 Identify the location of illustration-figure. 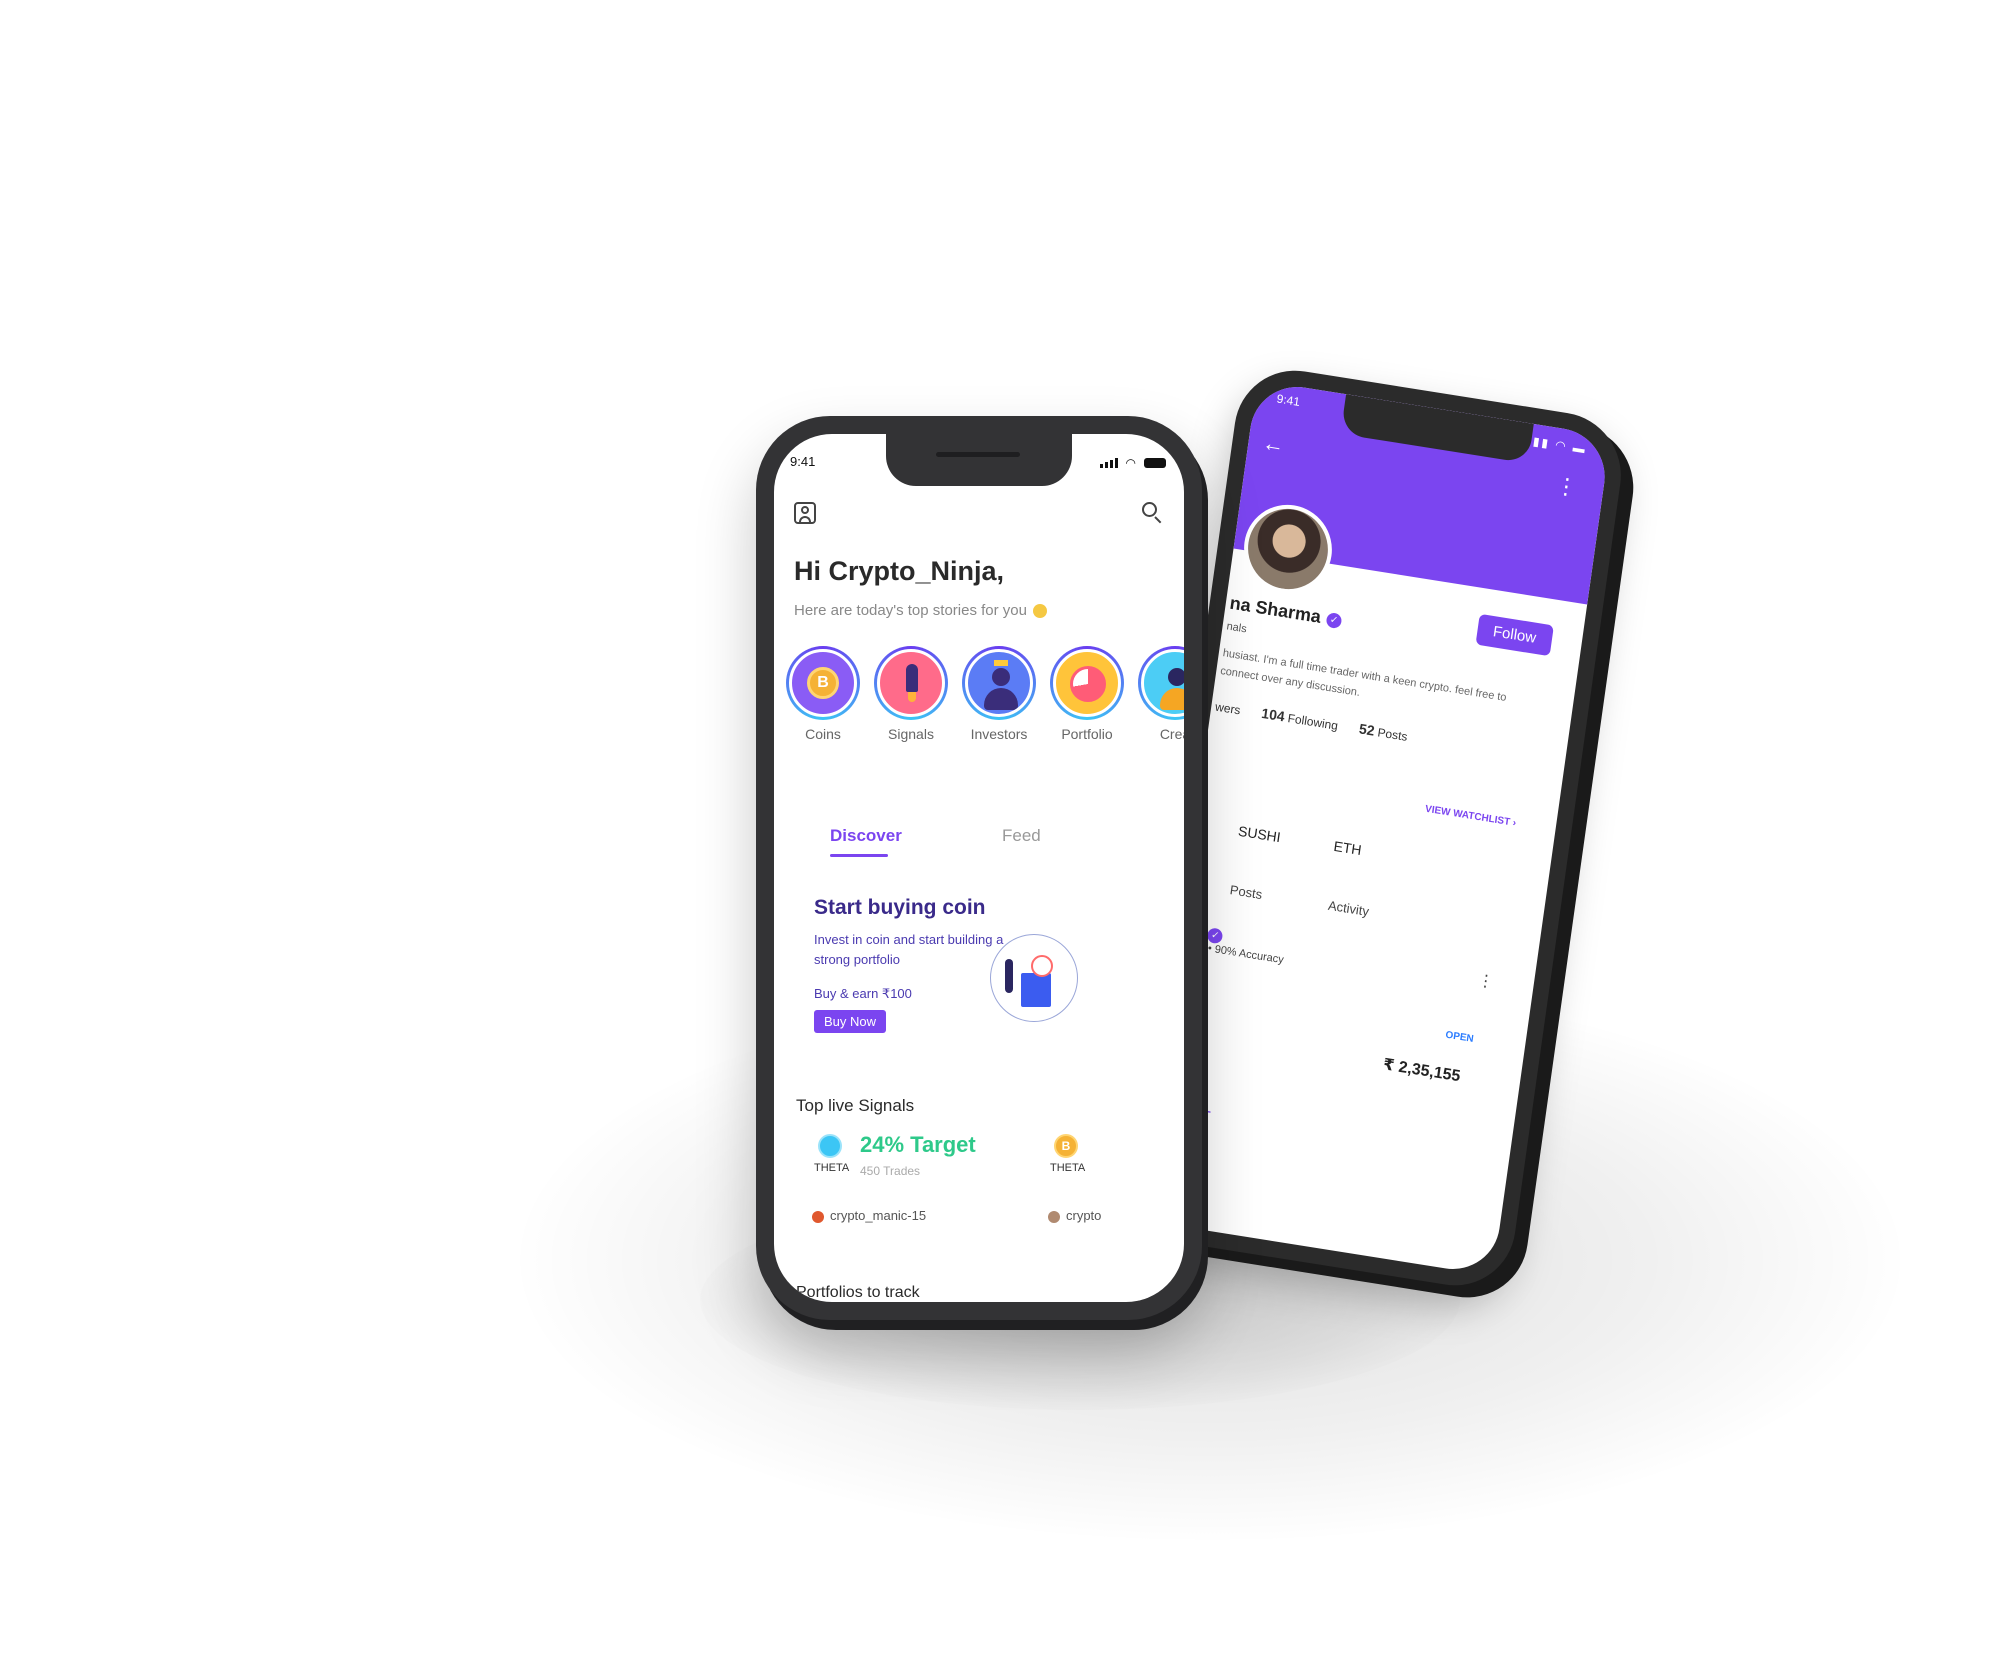
(1009, 976).